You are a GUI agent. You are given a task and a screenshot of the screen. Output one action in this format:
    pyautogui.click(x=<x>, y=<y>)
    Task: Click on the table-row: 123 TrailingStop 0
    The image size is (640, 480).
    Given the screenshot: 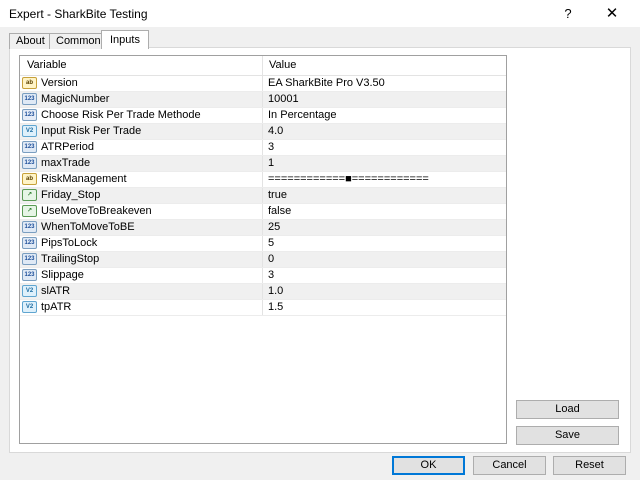 What is the action you would take?
    pyautogui.click(x=263, y=260)
    